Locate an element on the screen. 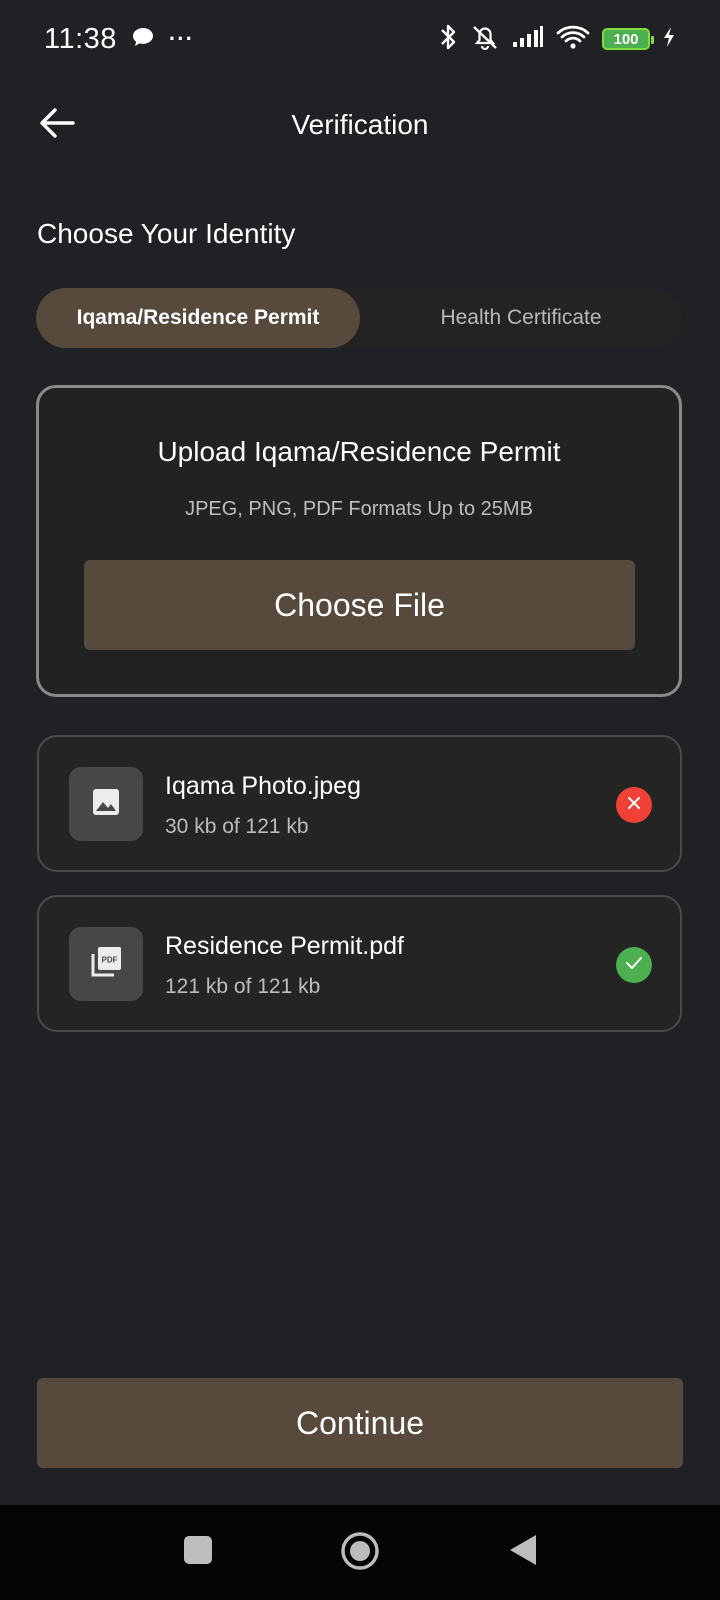  square-icon is located at coordinates (198, 1552).